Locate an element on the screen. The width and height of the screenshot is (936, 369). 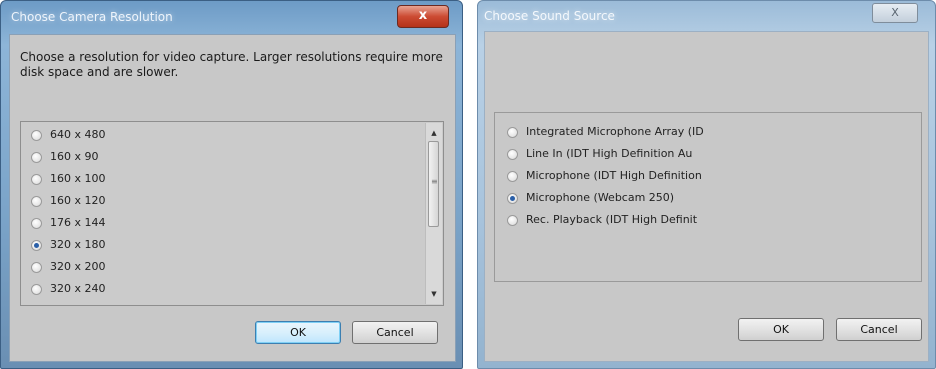
scroll-up-arrow-icon: ▲ is located at coordinates (434, 133).